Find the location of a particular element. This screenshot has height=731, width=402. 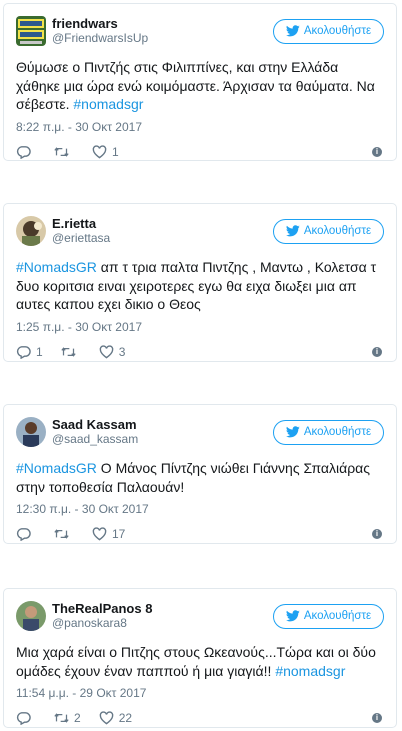

like-button: 1 is located at coordinates (105, 152).